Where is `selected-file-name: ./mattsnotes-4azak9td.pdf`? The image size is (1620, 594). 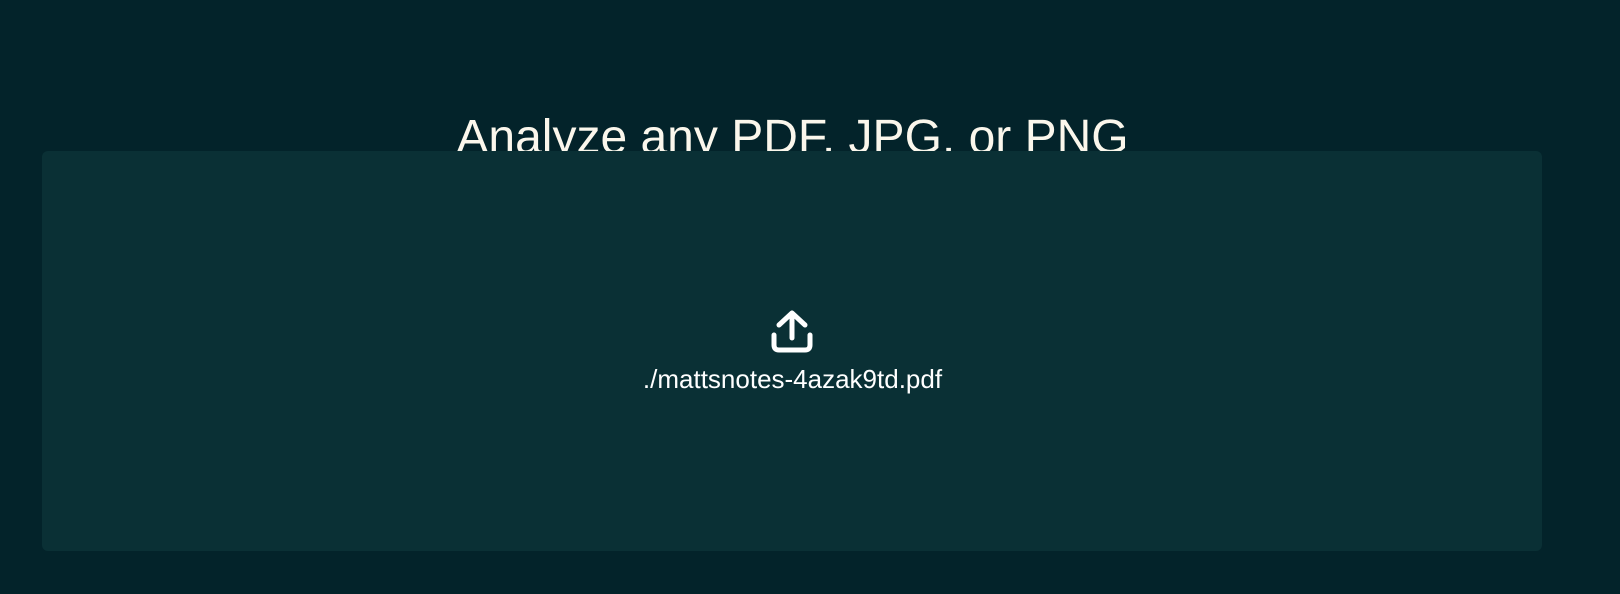 selected-file-name: ./mattsnotes-4azak9td.pdf is located at coordinates (792, 379).